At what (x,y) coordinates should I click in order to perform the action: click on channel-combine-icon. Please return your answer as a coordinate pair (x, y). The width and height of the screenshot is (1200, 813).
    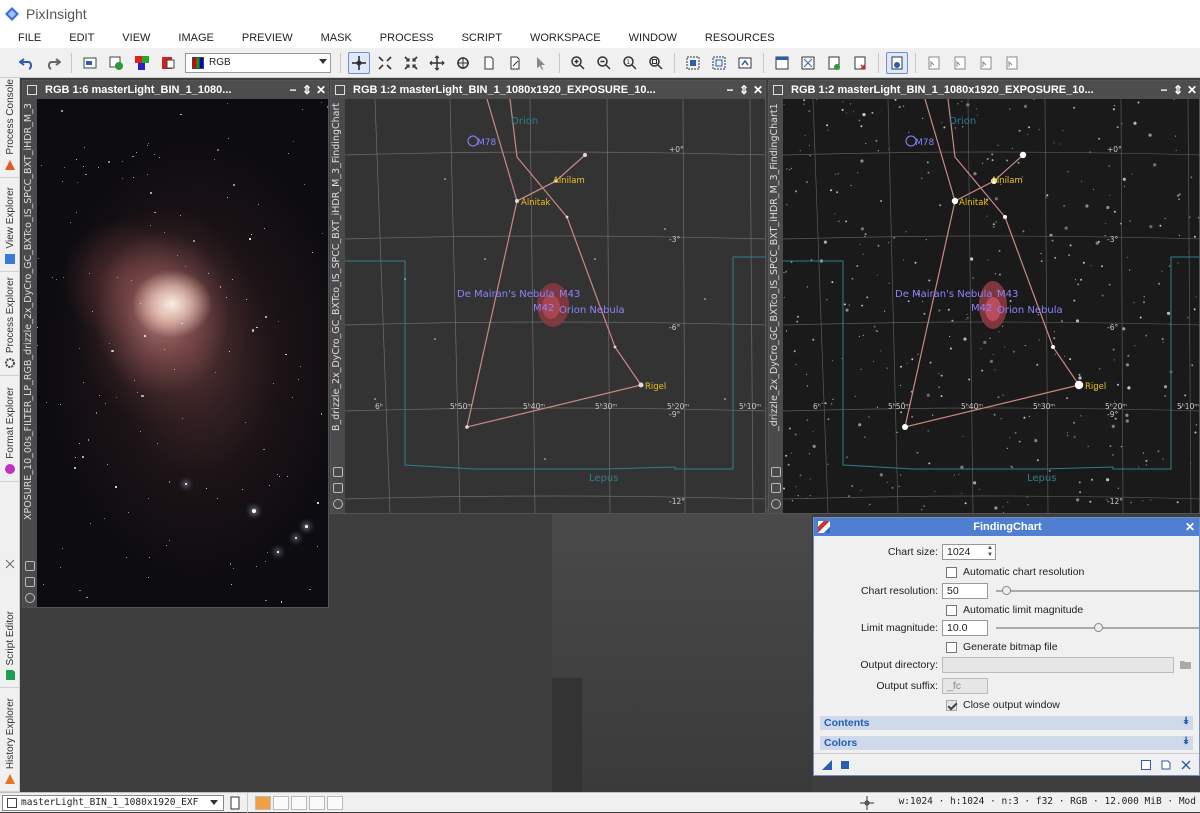
    Looking at the image, I should click on (168, 63).